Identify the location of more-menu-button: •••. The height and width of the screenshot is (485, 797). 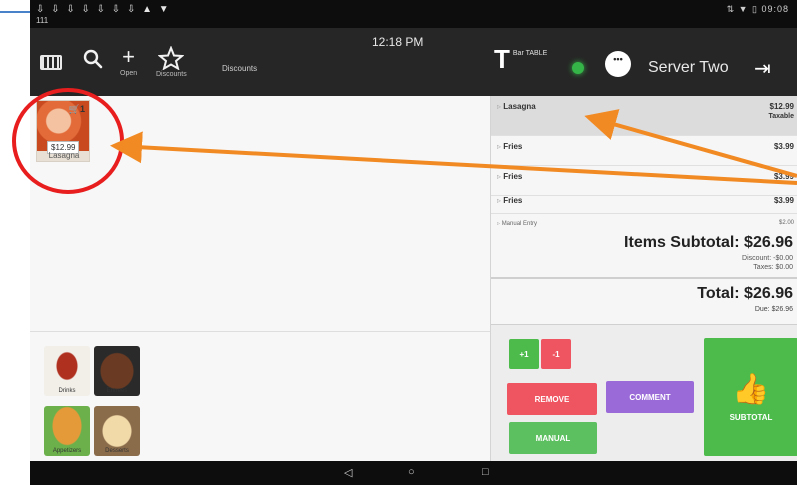
(618, 64).